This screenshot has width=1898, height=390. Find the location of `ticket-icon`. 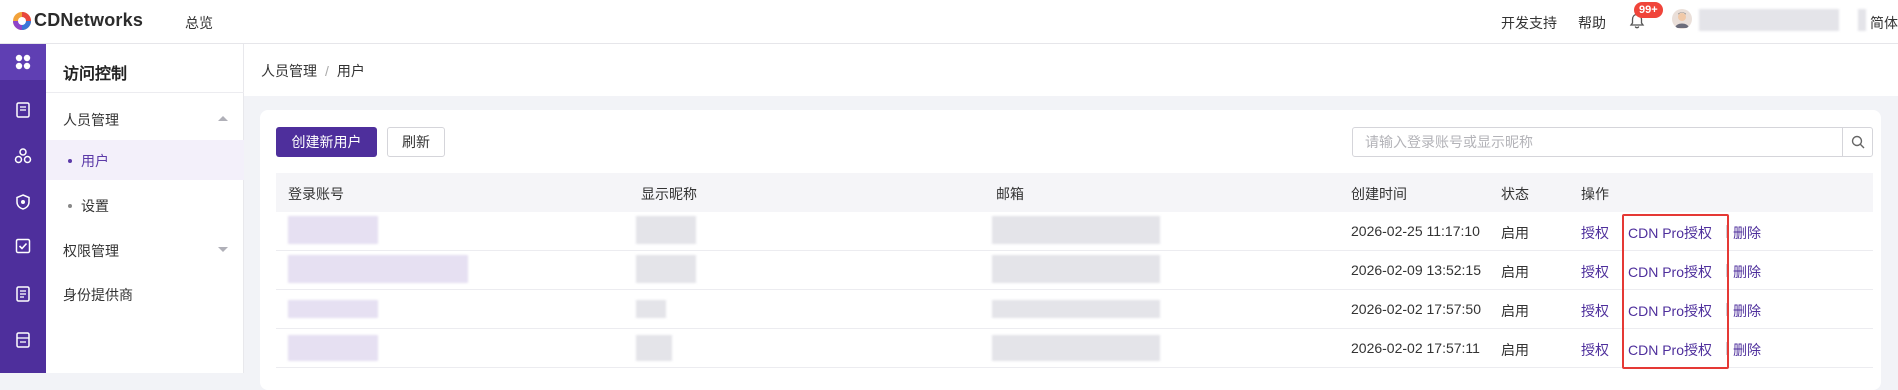

ticket-icon is located at coordinates (23, 340).